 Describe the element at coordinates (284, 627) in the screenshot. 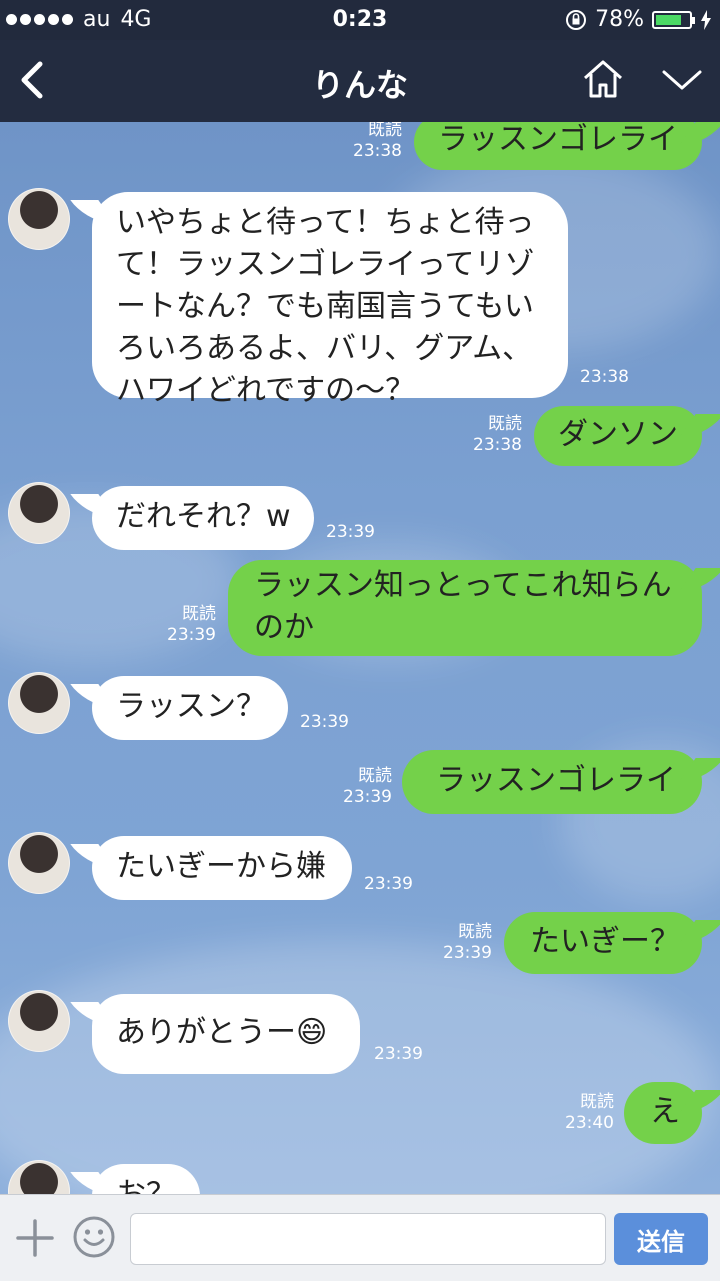

I see `message-line: のか` at that location.